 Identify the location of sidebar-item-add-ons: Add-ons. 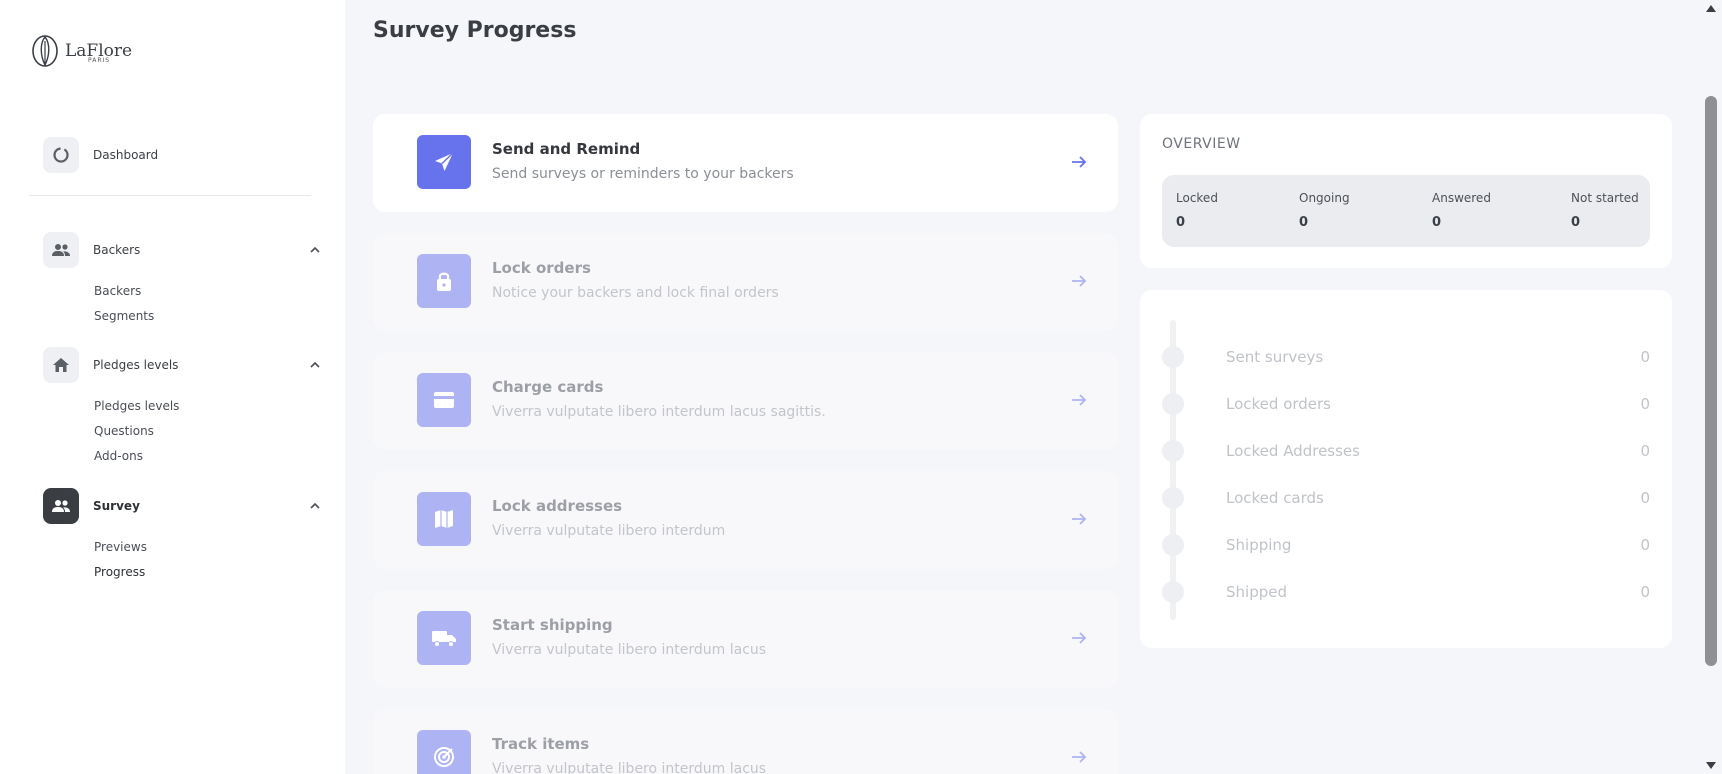
(118, 456).